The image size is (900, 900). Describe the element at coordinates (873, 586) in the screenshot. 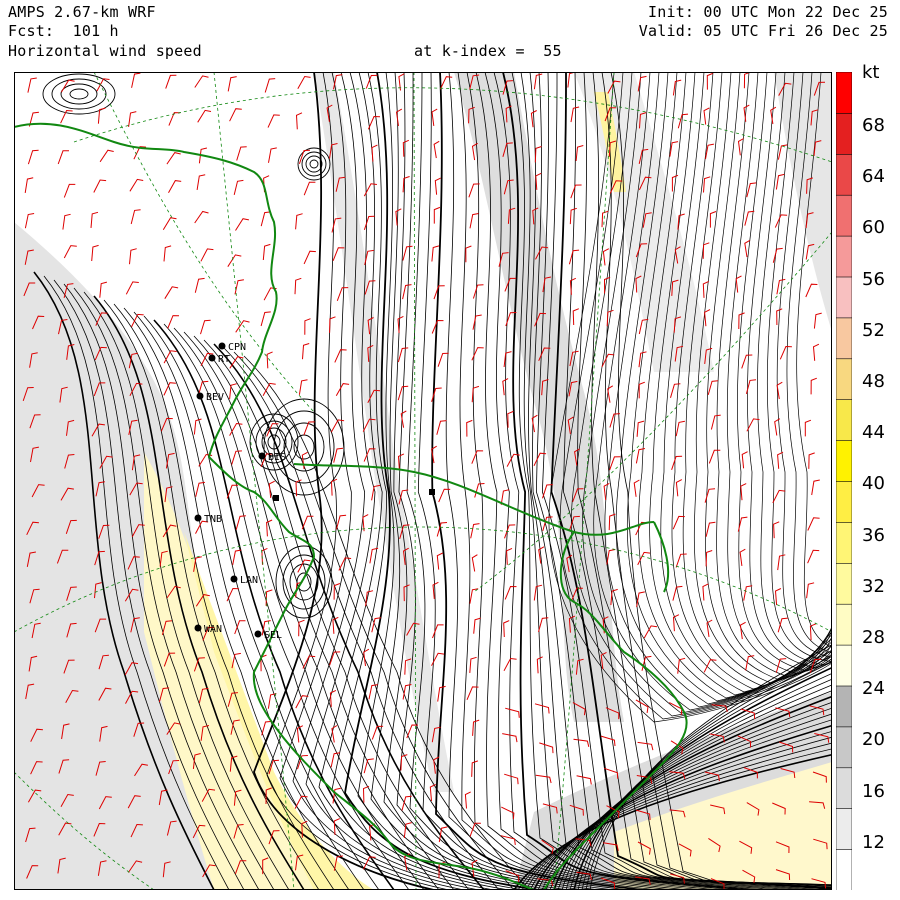

I see `colorbar-tick-label: 32` at that location.